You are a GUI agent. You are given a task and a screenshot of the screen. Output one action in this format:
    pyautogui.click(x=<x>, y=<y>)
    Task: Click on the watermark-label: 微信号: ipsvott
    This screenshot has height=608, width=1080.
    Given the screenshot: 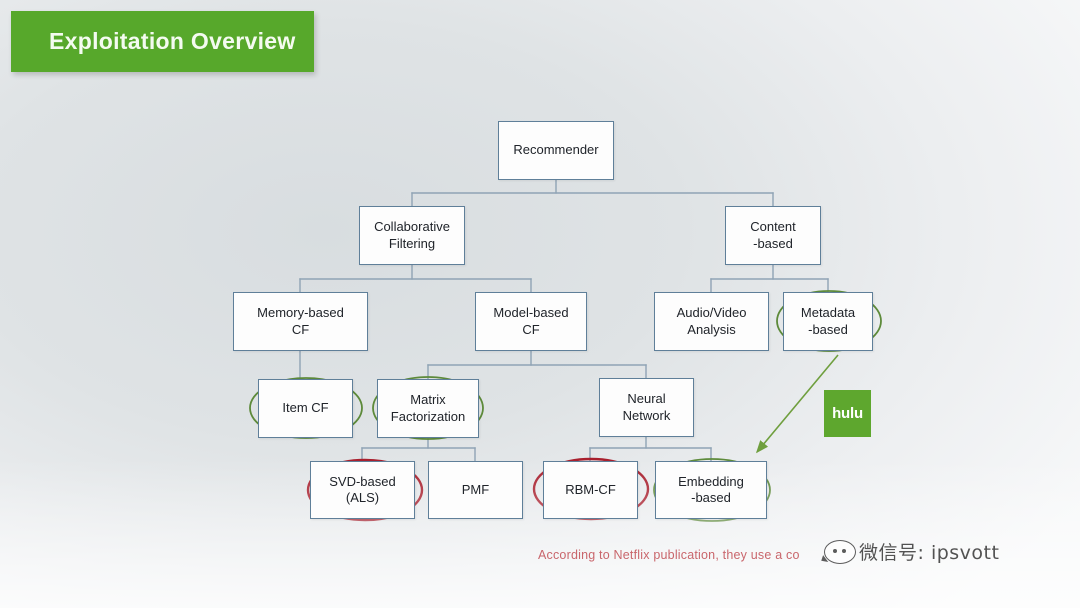 What is the action you would take?
    pyautogui.click(x=929, y=553)
    